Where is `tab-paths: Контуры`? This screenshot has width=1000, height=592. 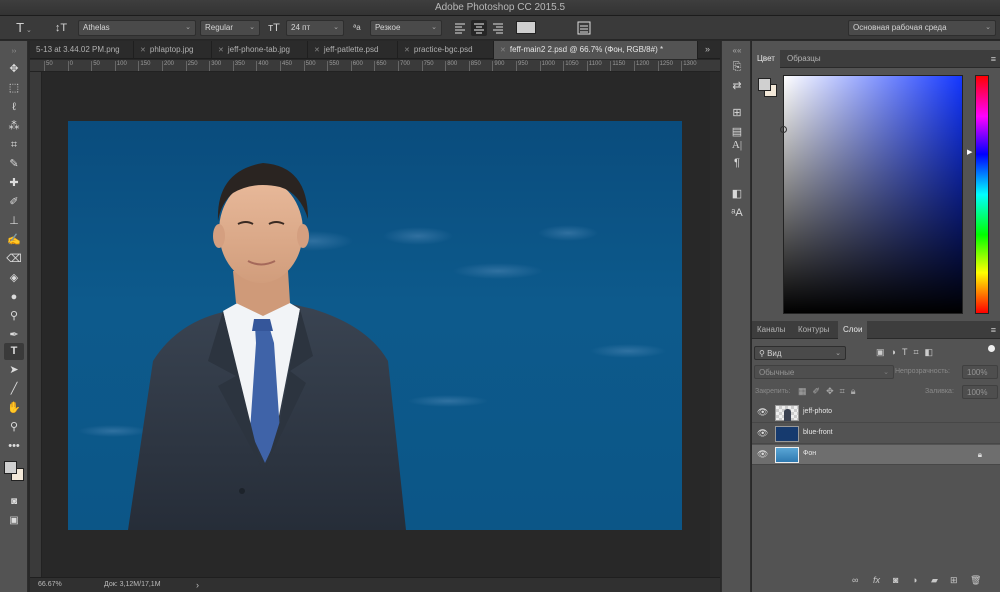 tab-paths: Контуры is located at coordinates (813, 330).